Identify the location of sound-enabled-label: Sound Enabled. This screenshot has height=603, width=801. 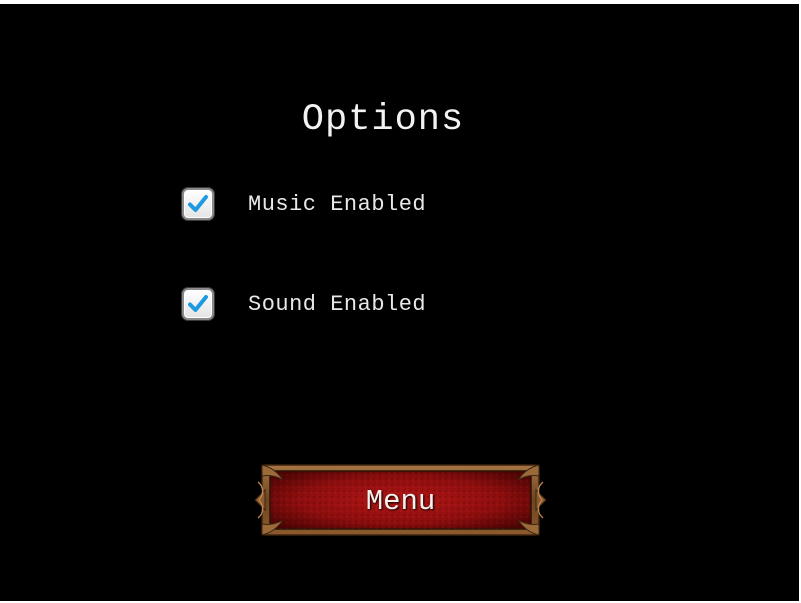
(337, 304).